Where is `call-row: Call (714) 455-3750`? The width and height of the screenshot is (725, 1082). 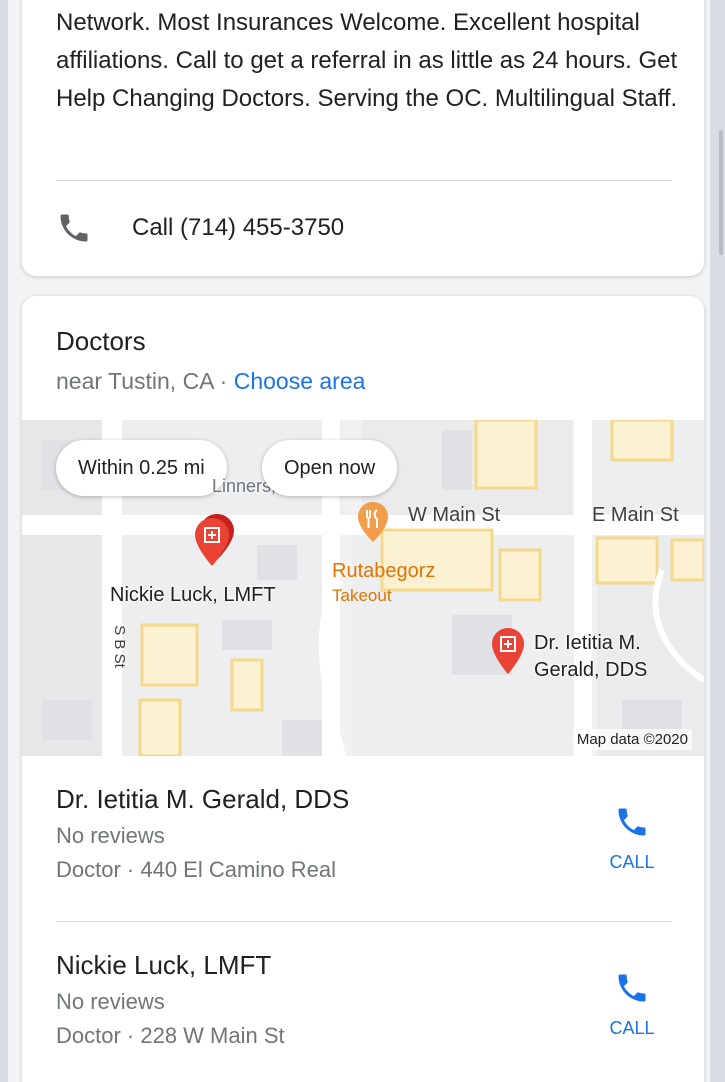
call-row: Call (714) 455-3750 is located at coordinates (200, 228).